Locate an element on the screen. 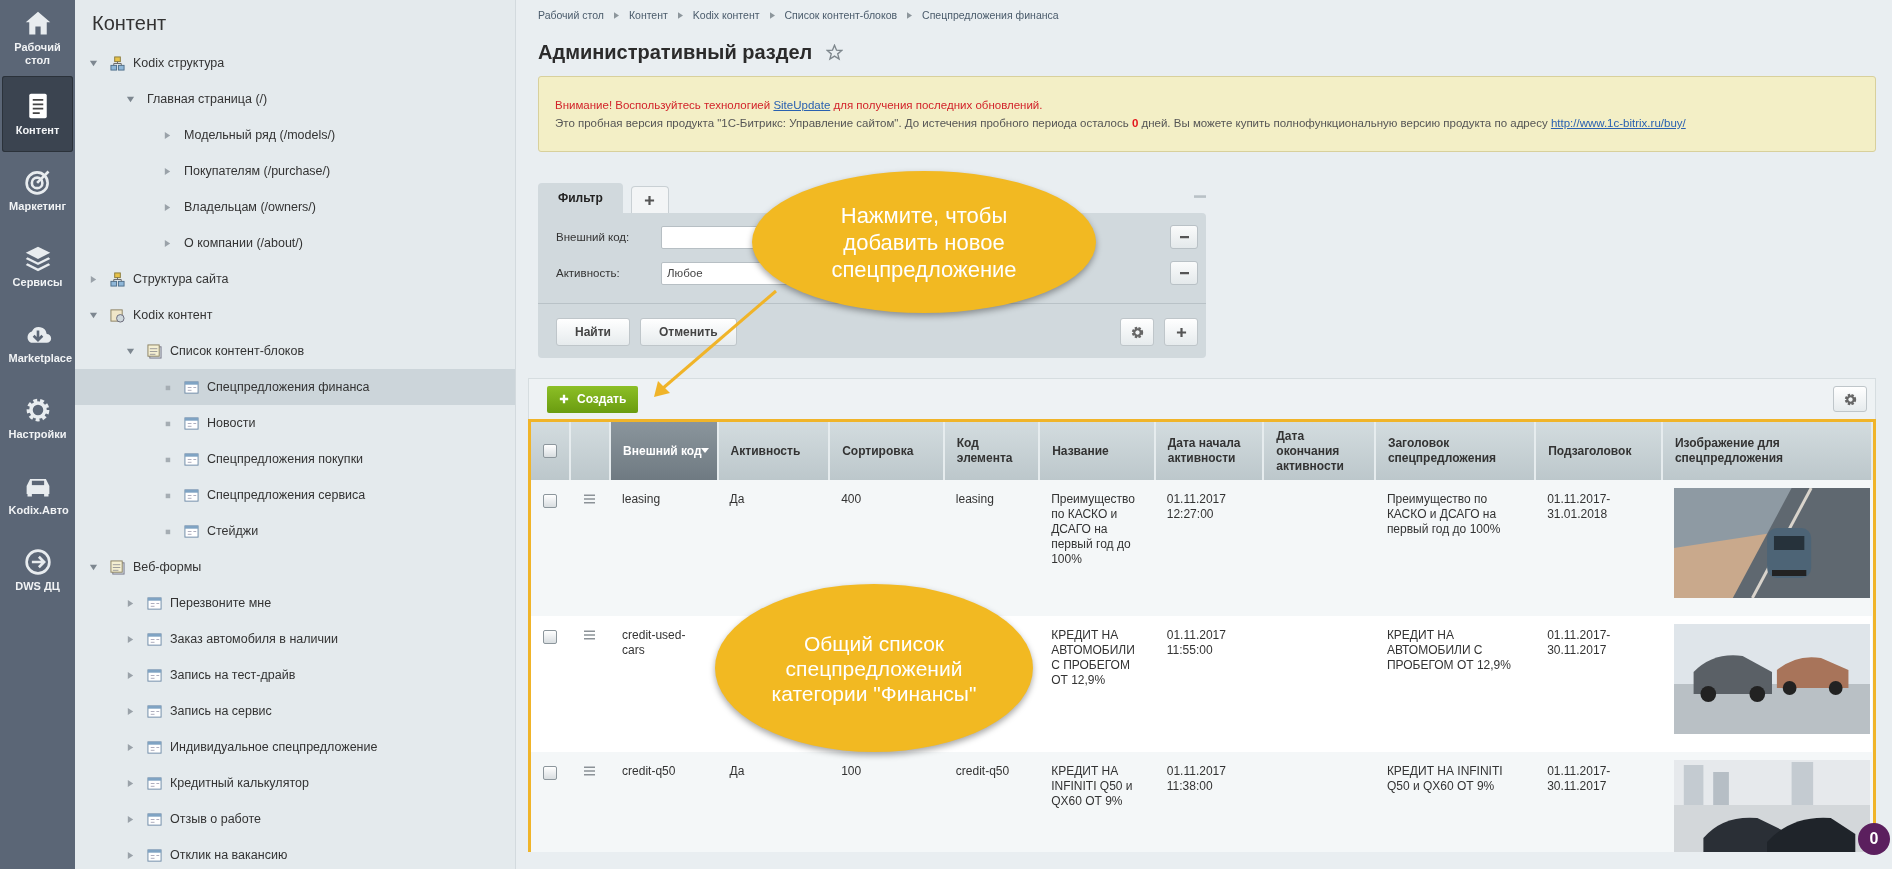 This screenshot has width=1892, height=869. tree-item: Kodix контент is located at coordinates (295, 315).